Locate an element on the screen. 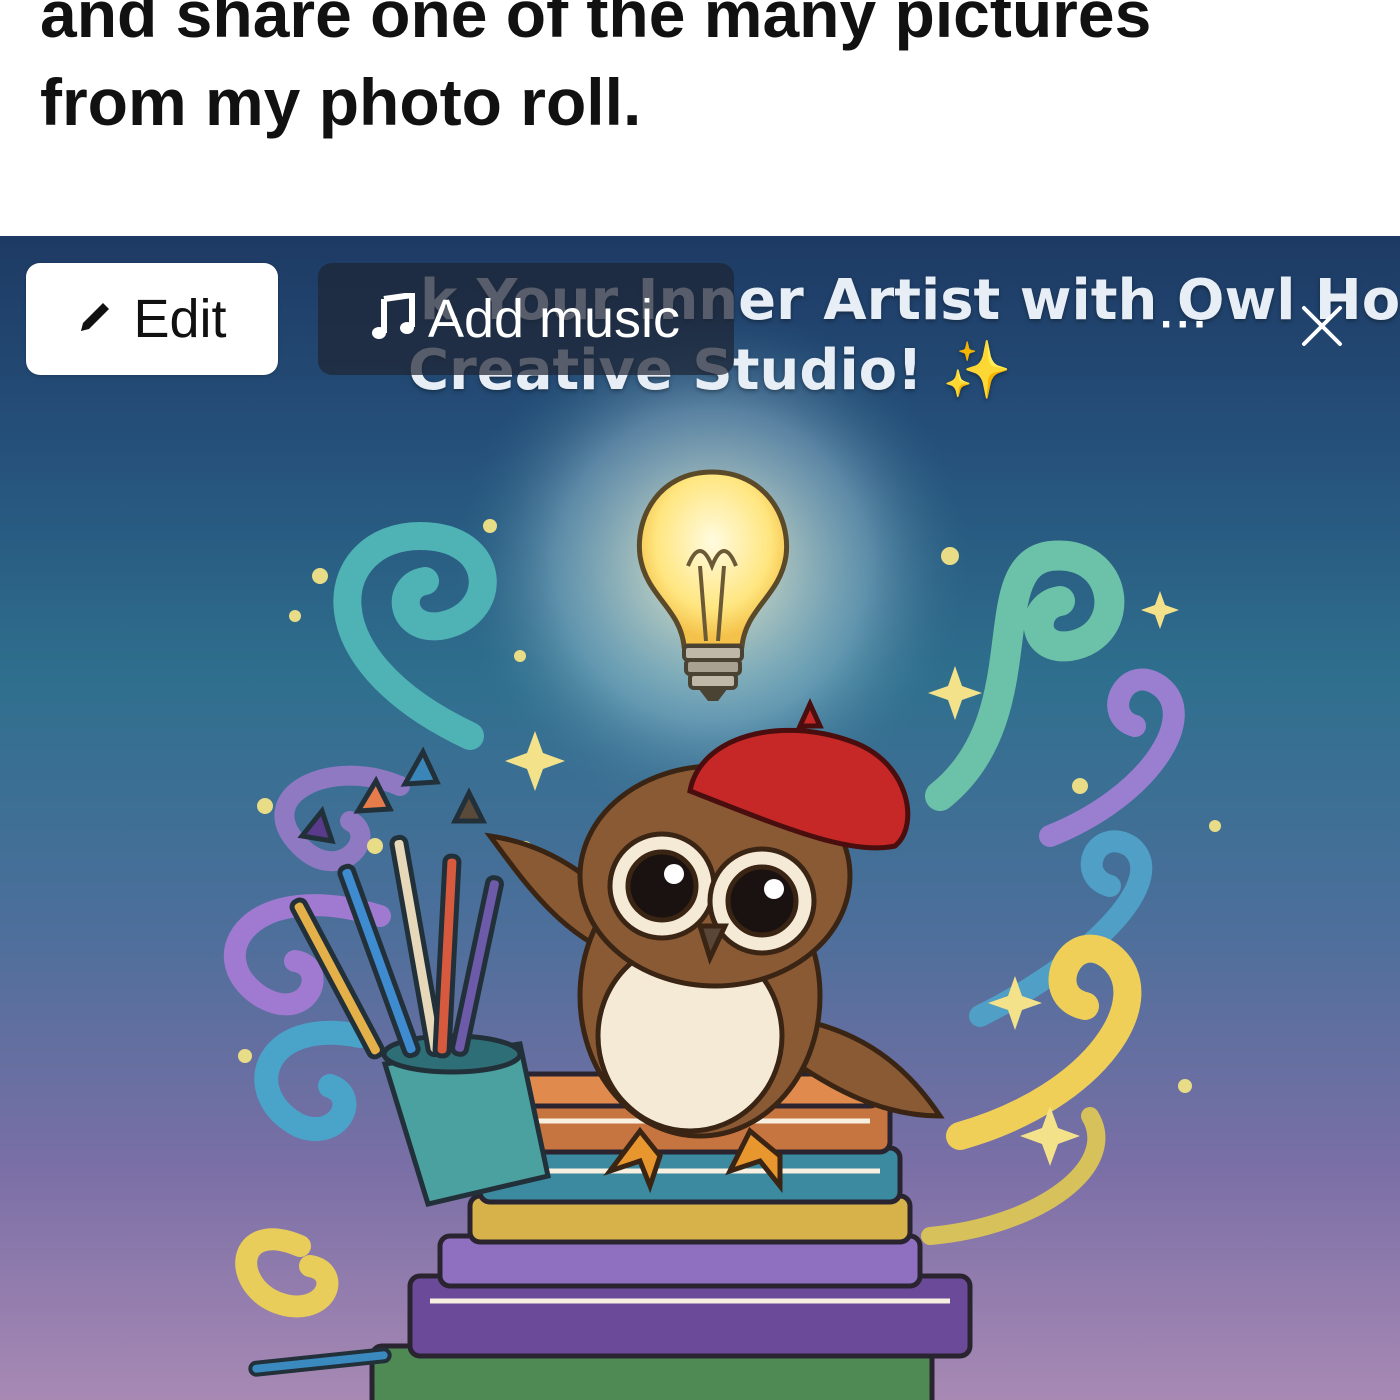 The height and width of the screenshot is (1400, 1400). more-icon: ··· is located at coordinates (1185, 324).